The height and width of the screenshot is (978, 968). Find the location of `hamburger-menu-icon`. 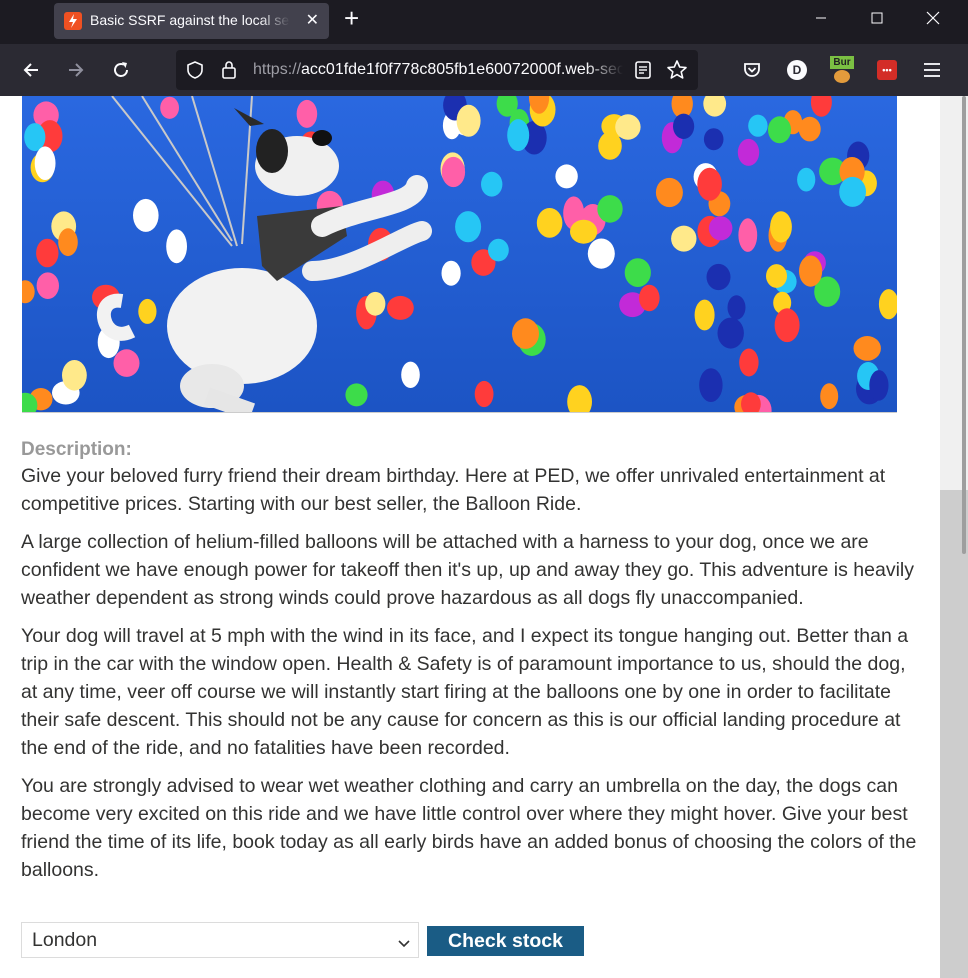

hamburger-menu-icon is located at coordinates (932, 70).